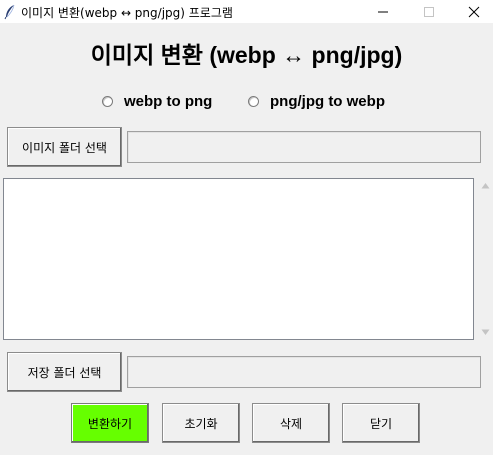  I want to click on radio-webp-to-png: webp to png, so click(157, 101).